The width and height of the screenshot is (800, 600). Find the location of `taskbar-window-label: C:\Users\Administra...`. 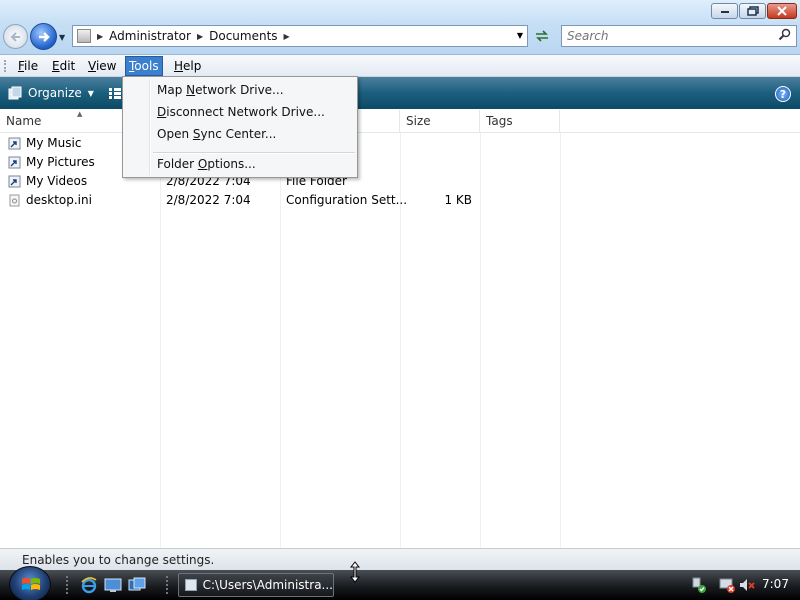

taskbar-window-label: C:\Users\Administra... is located at coordinates (267, 585).